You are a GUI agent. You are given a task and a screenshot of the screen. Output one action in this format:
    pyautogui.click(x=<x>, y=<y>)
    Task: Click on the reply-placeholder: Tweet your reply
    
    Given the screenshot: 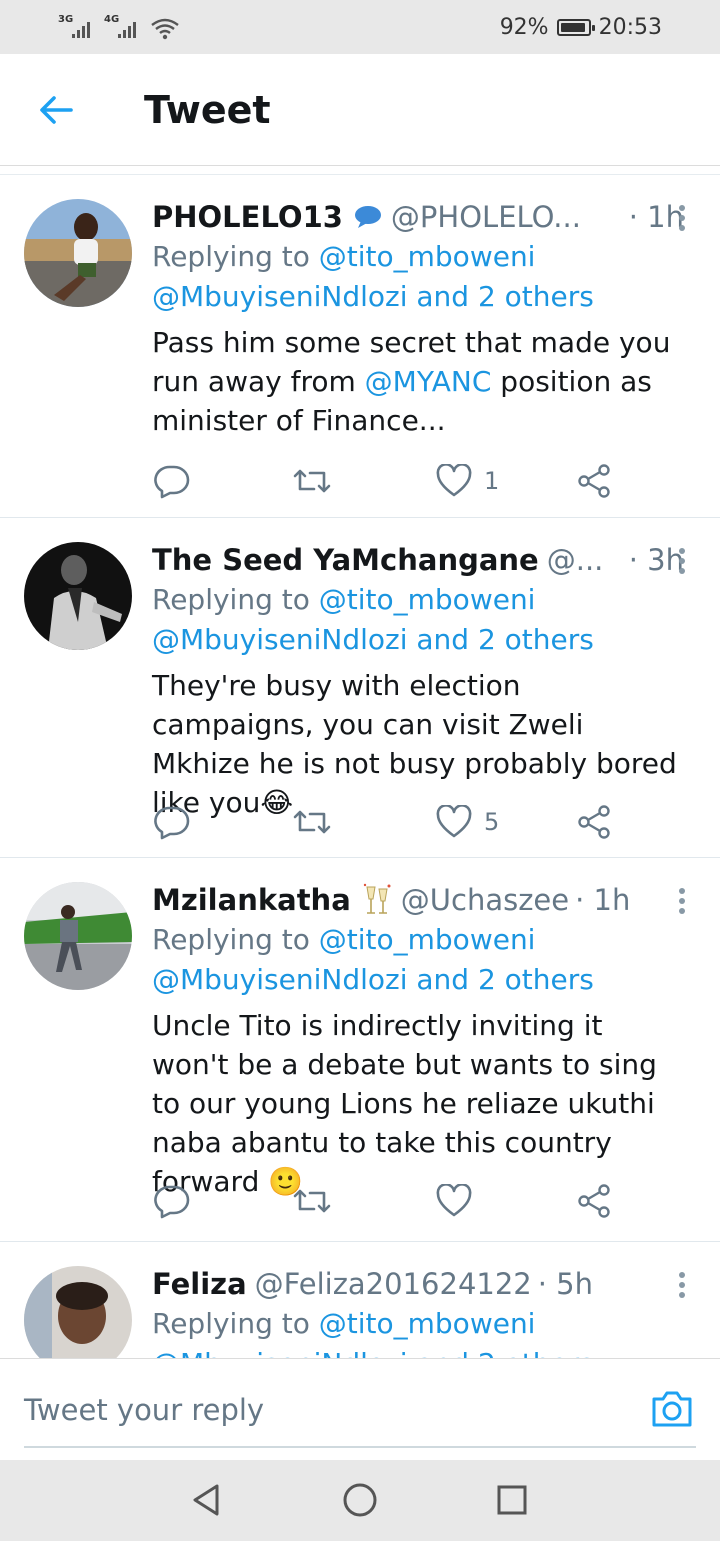 What is the action you would take?
    pyautogui.click(x=144, y=1410)
    